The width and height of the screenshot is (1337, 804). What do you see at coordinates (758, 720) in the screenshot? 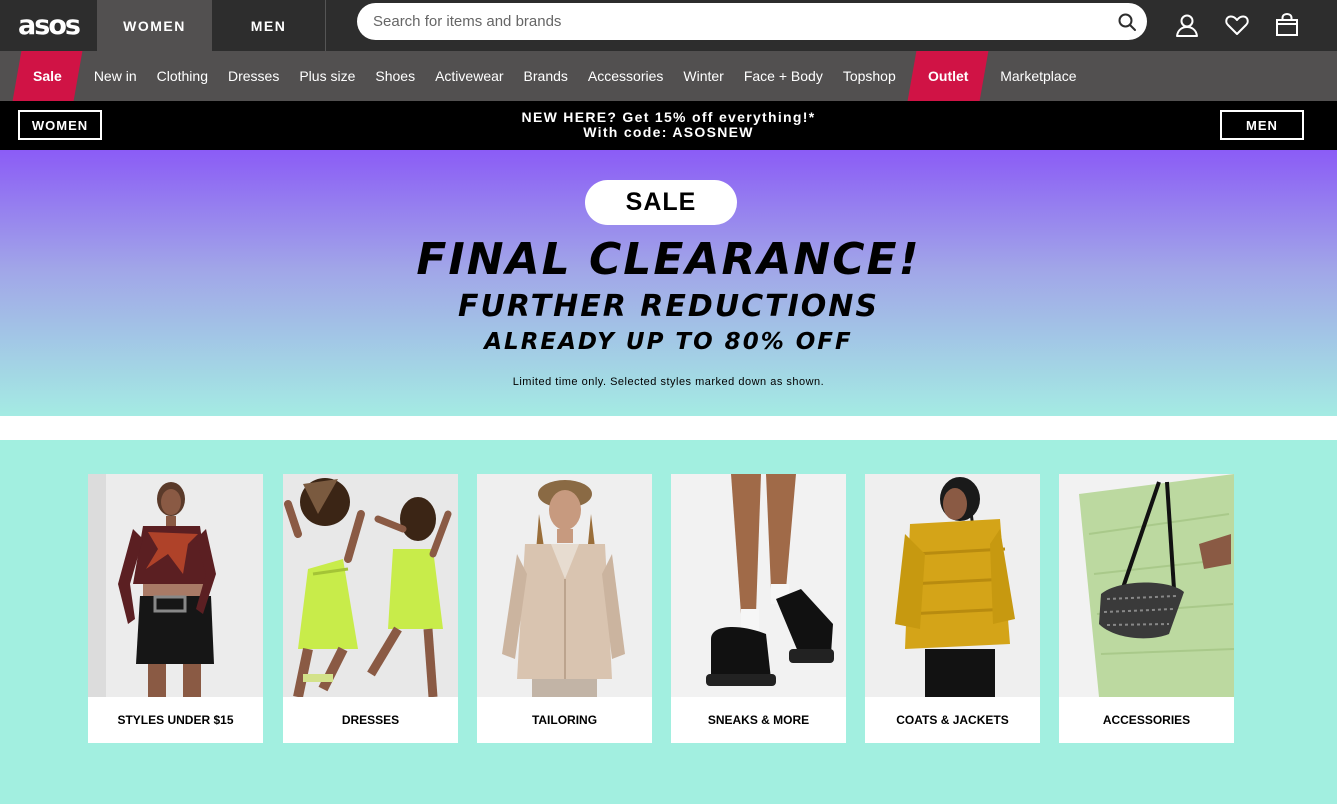
I see `tile-label: SNEAKS & MORE` at bounding box center [758, 720].